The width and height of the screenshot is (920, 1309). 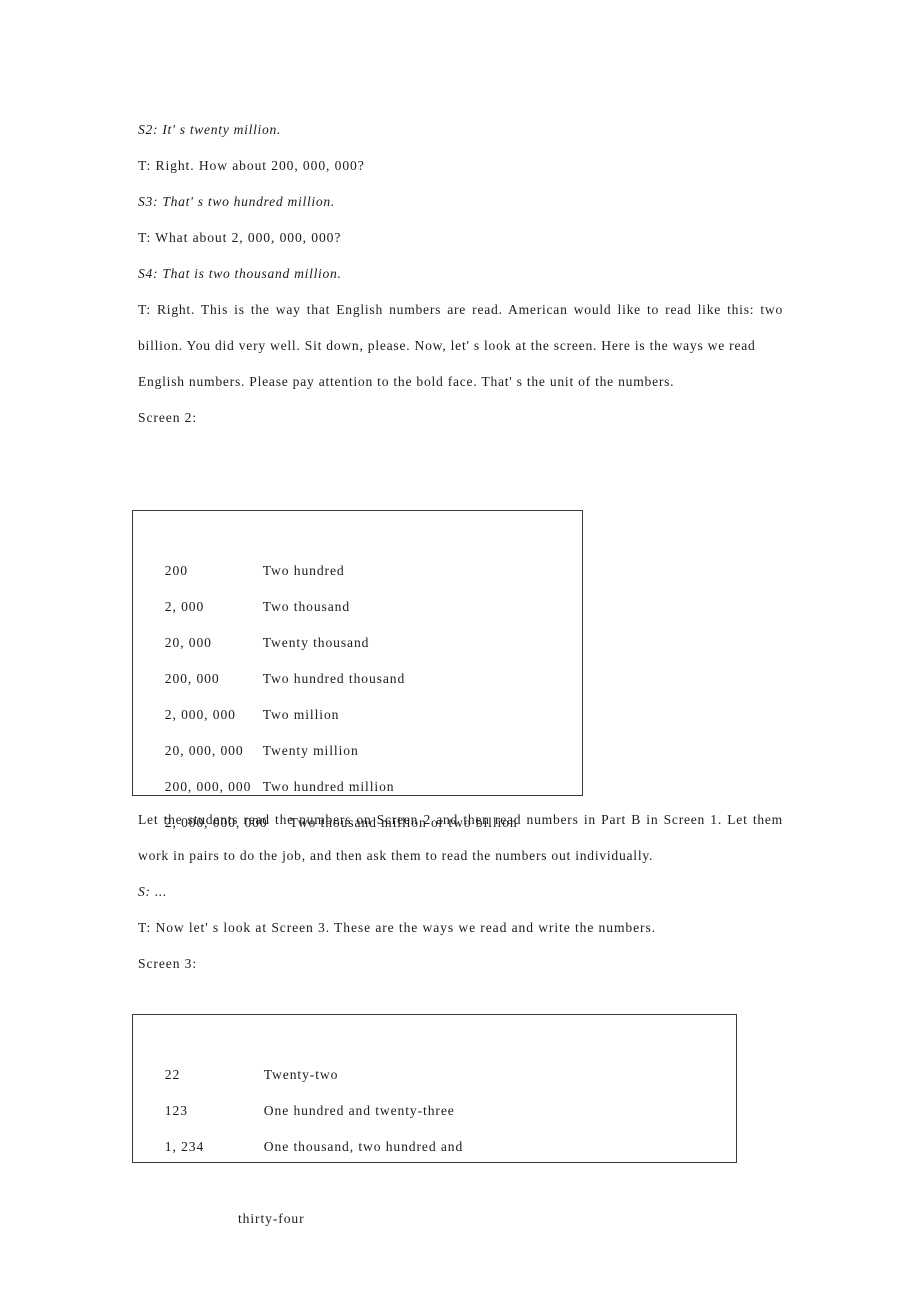 I want to click on table-cell-words: Twenty thousand, so click(x=316, y=642).